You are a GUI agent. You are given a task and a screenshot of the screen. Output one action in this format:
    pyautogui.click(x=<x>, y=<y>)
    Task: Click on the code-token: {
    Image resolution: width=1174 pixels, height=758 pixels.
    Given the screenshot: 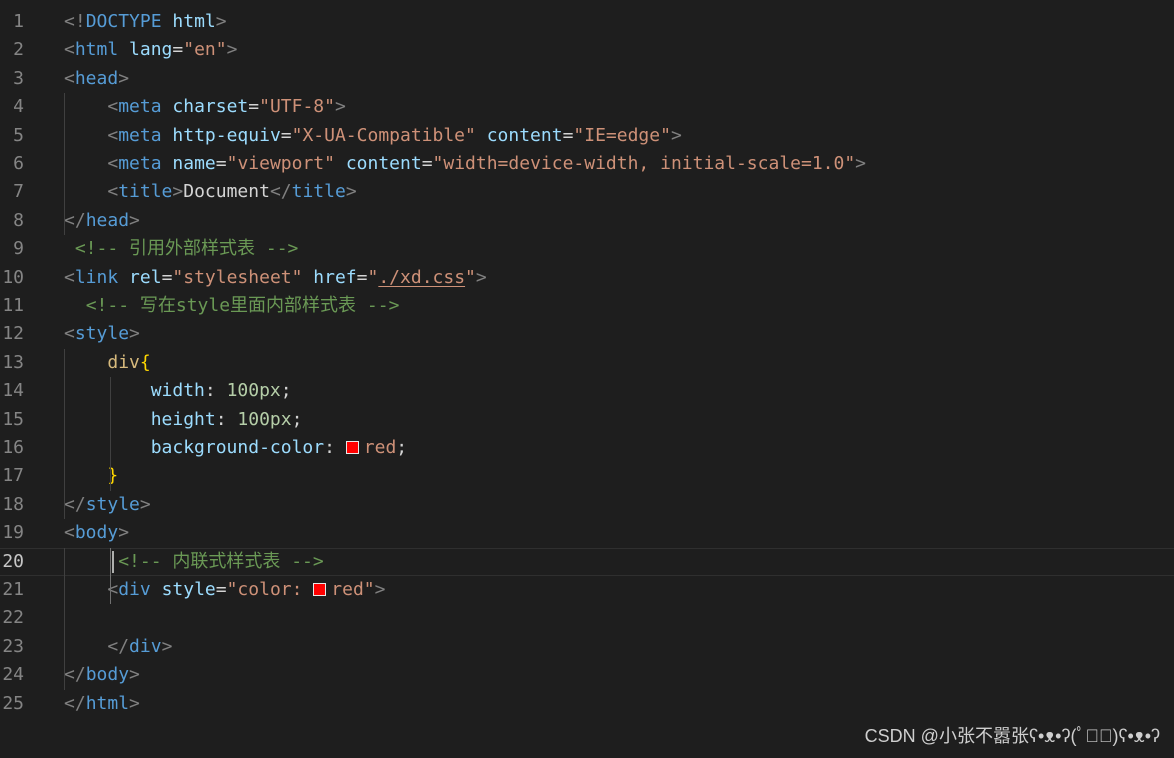 What is the action you would take?
    pyautogui.click(x=145, y=362)
    